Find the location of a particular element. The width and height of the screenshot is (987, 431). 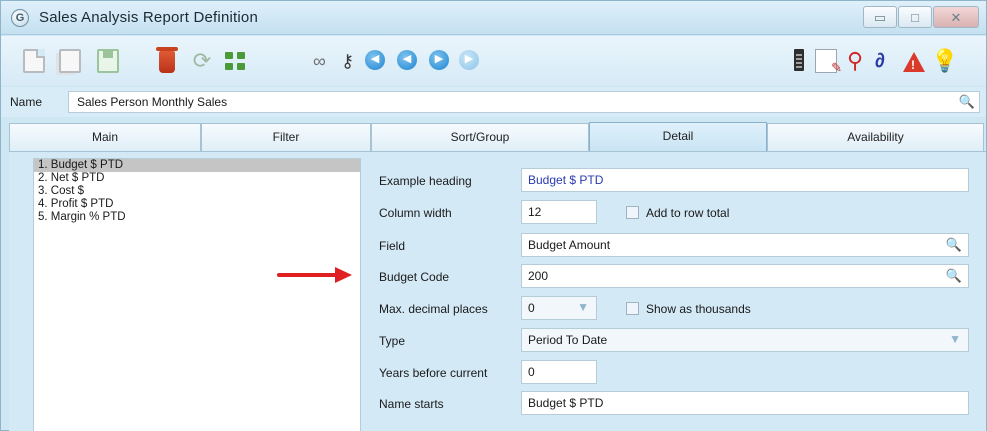

copy-document-icon is located at coordinates (70, 61).